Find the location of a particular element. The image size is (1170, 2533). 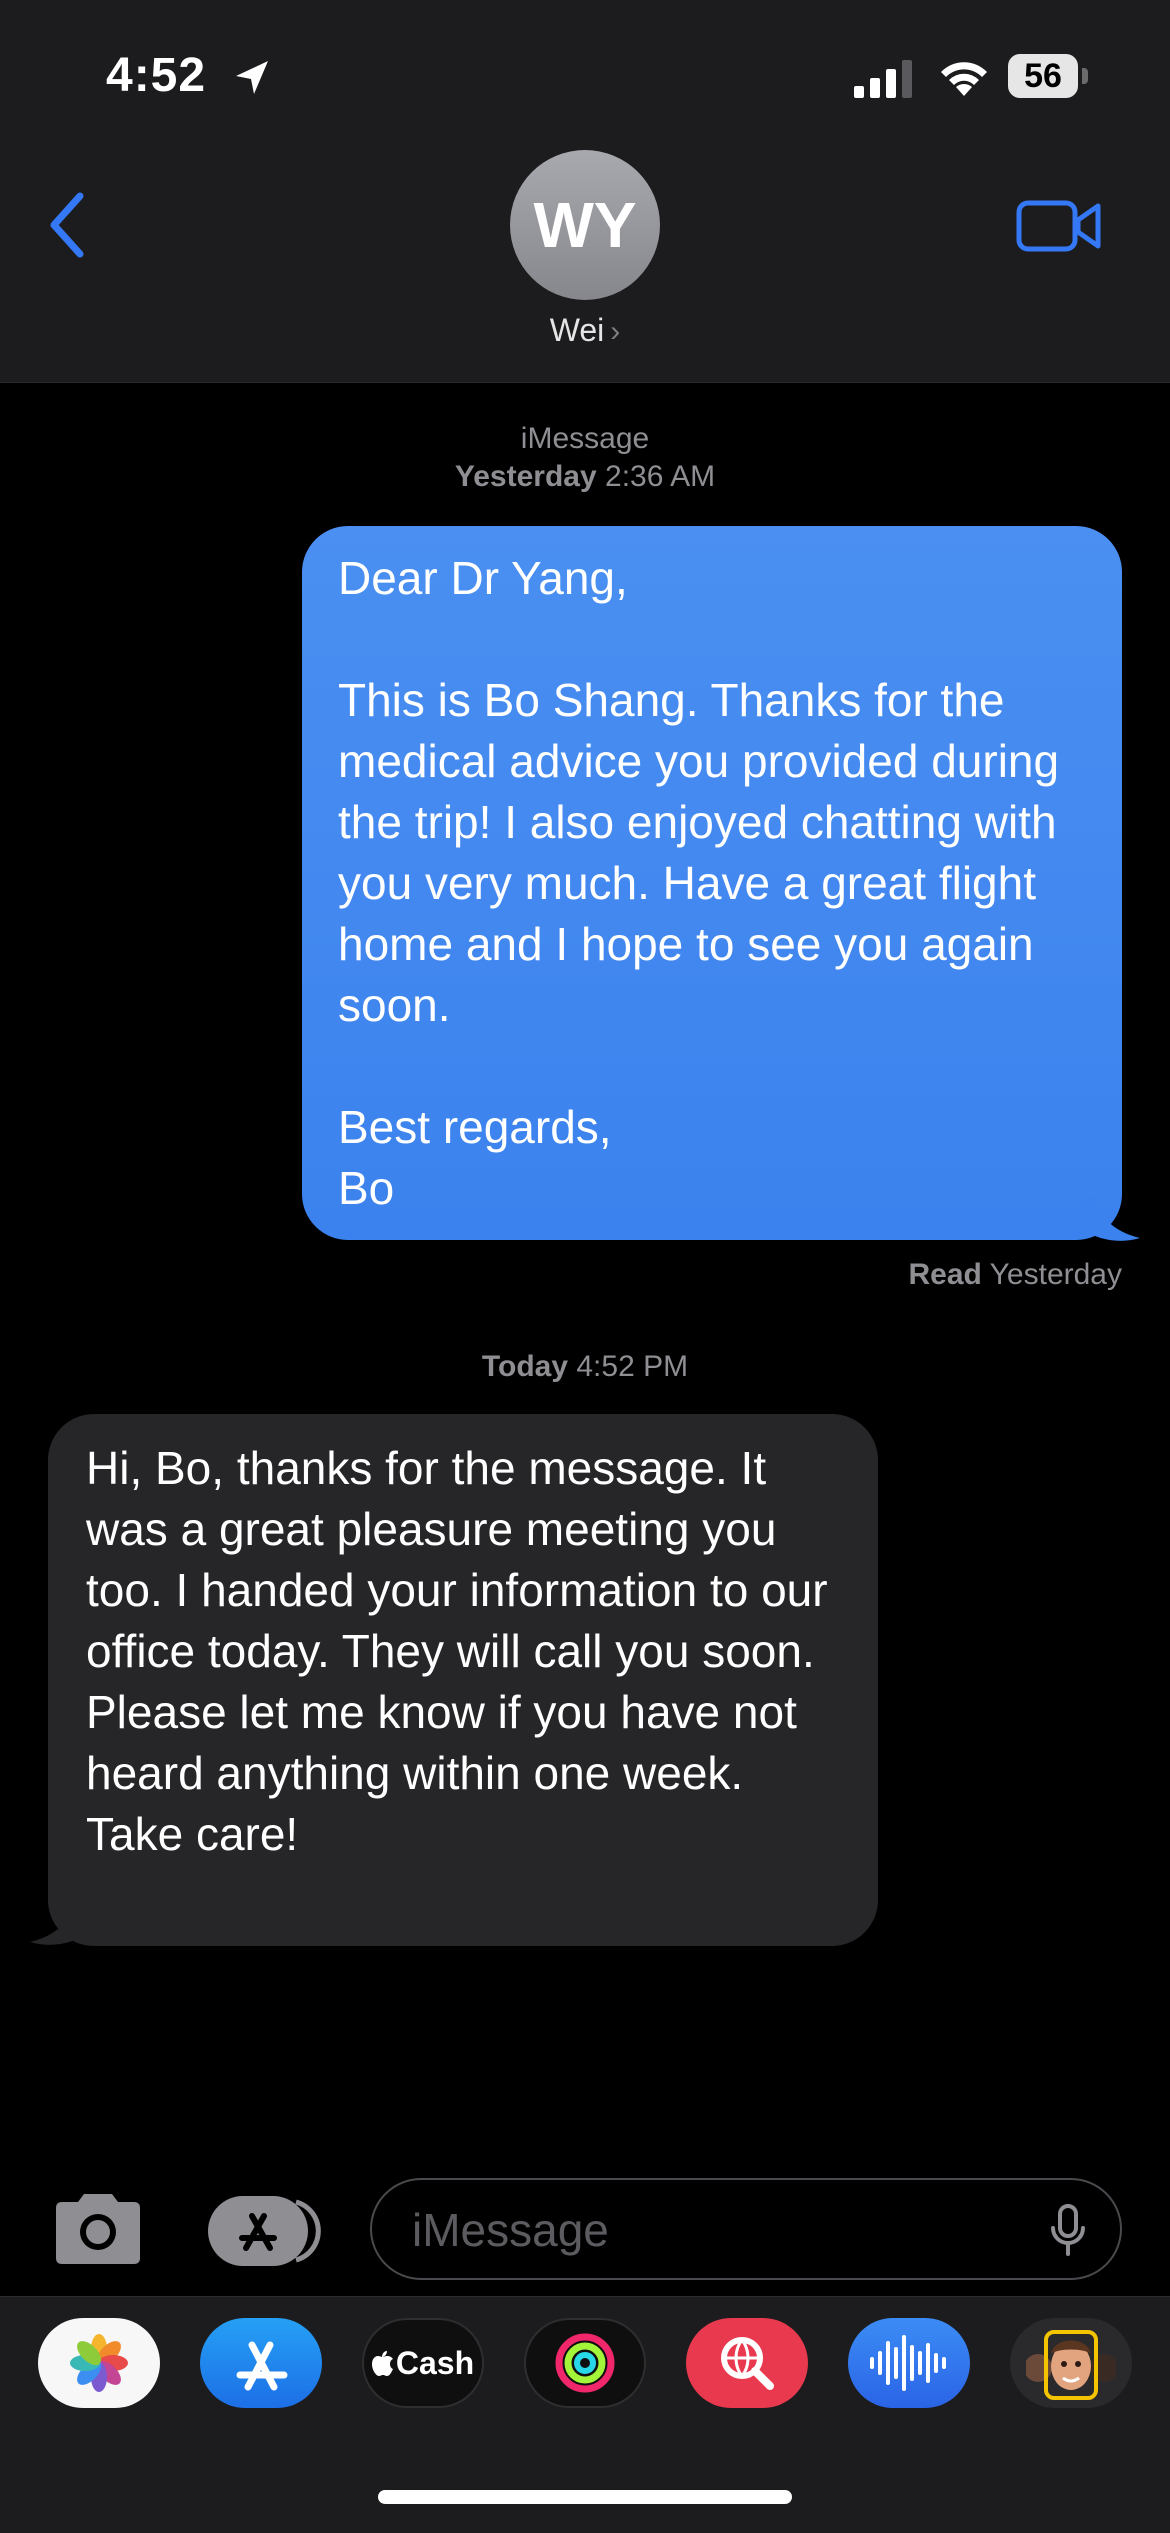

globe-search-glyph is located at coordinates (747, 2363).